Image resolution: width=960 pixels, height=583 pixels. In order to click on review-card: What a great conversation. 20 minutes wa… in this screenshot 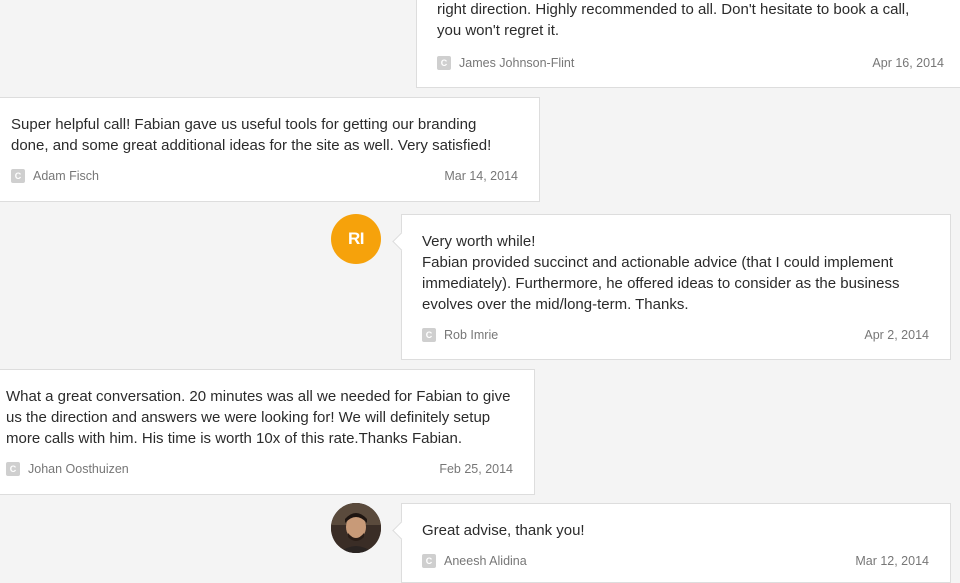, I will do `click(267, 432)`.